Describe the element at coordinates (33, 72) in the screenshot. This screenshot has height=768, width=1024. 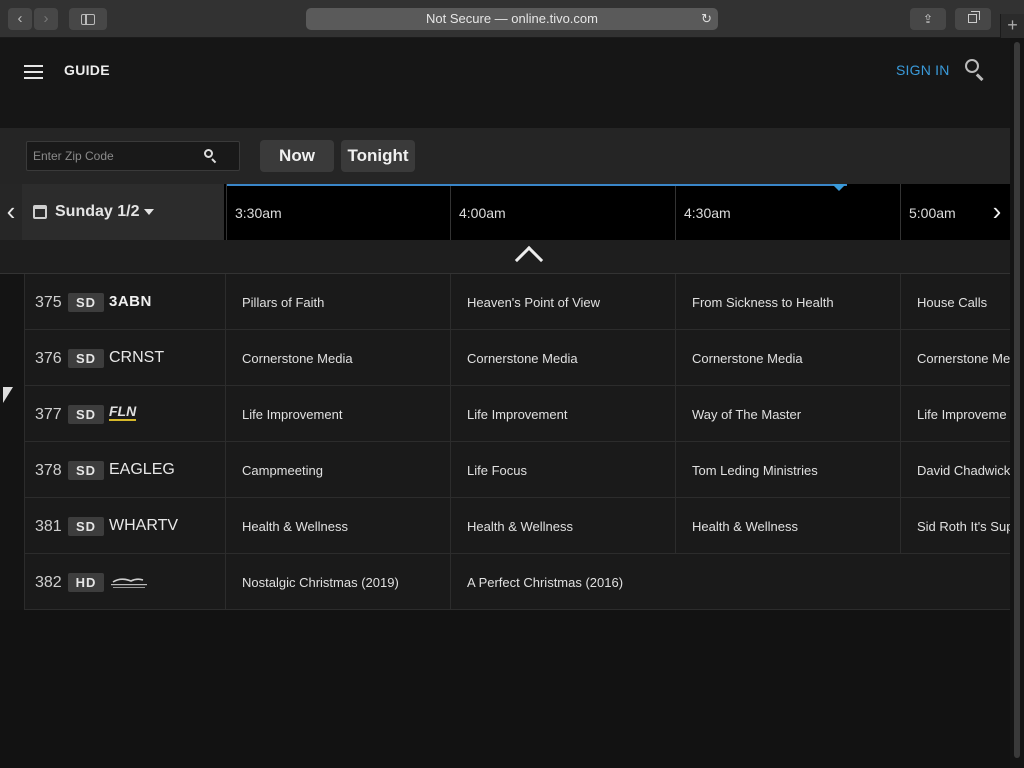
I see `menu-icon` at that location.